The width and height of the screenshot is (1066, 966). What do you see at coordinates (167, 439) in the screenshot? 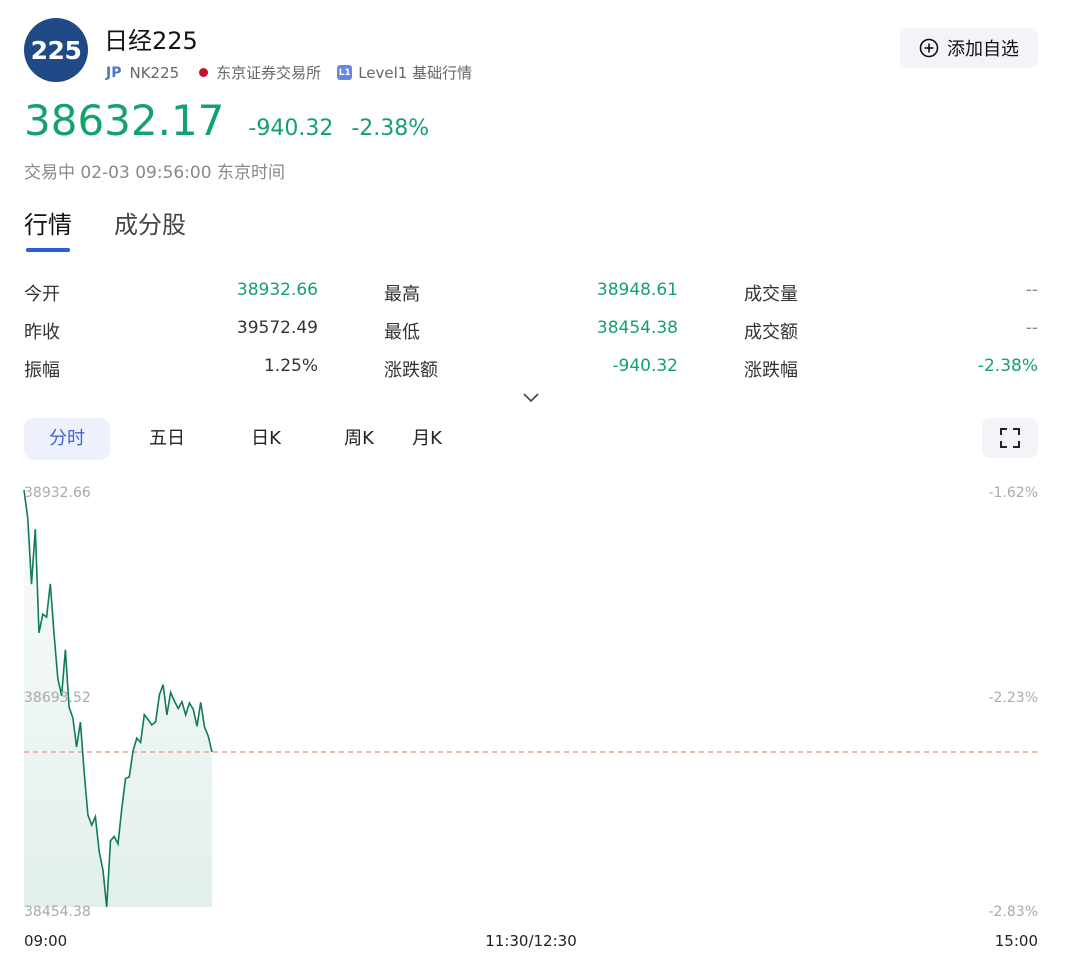
I see `period-tab-five-day: 五日` at bounding box center [167, 439].